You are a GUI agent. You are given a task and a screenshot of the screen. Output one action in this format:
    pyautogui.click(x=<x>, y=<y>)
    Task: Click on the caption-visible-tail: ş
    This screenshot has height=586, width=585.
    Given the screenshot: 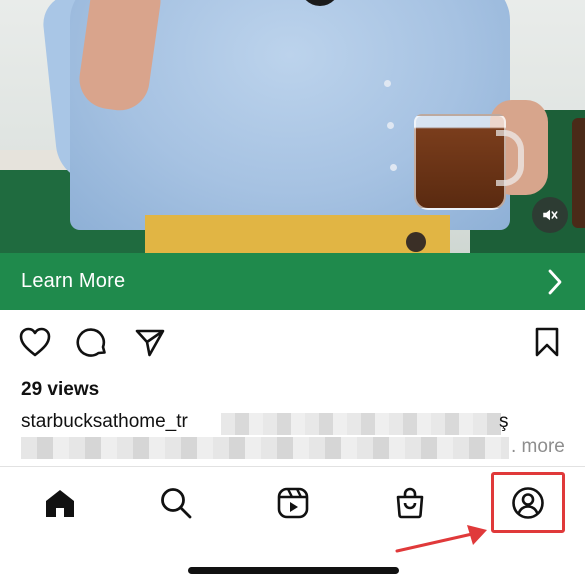 What is the action you would take?
    pyautogui.click(x=504, y=421)
    